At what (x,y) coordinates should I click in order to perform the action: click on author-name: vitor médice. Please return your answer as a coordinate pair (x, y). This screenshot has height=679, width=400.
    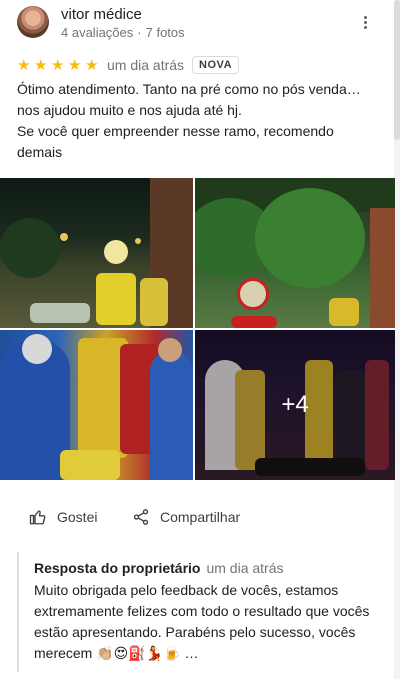
    Looking at the image, I should click on (101, 14).